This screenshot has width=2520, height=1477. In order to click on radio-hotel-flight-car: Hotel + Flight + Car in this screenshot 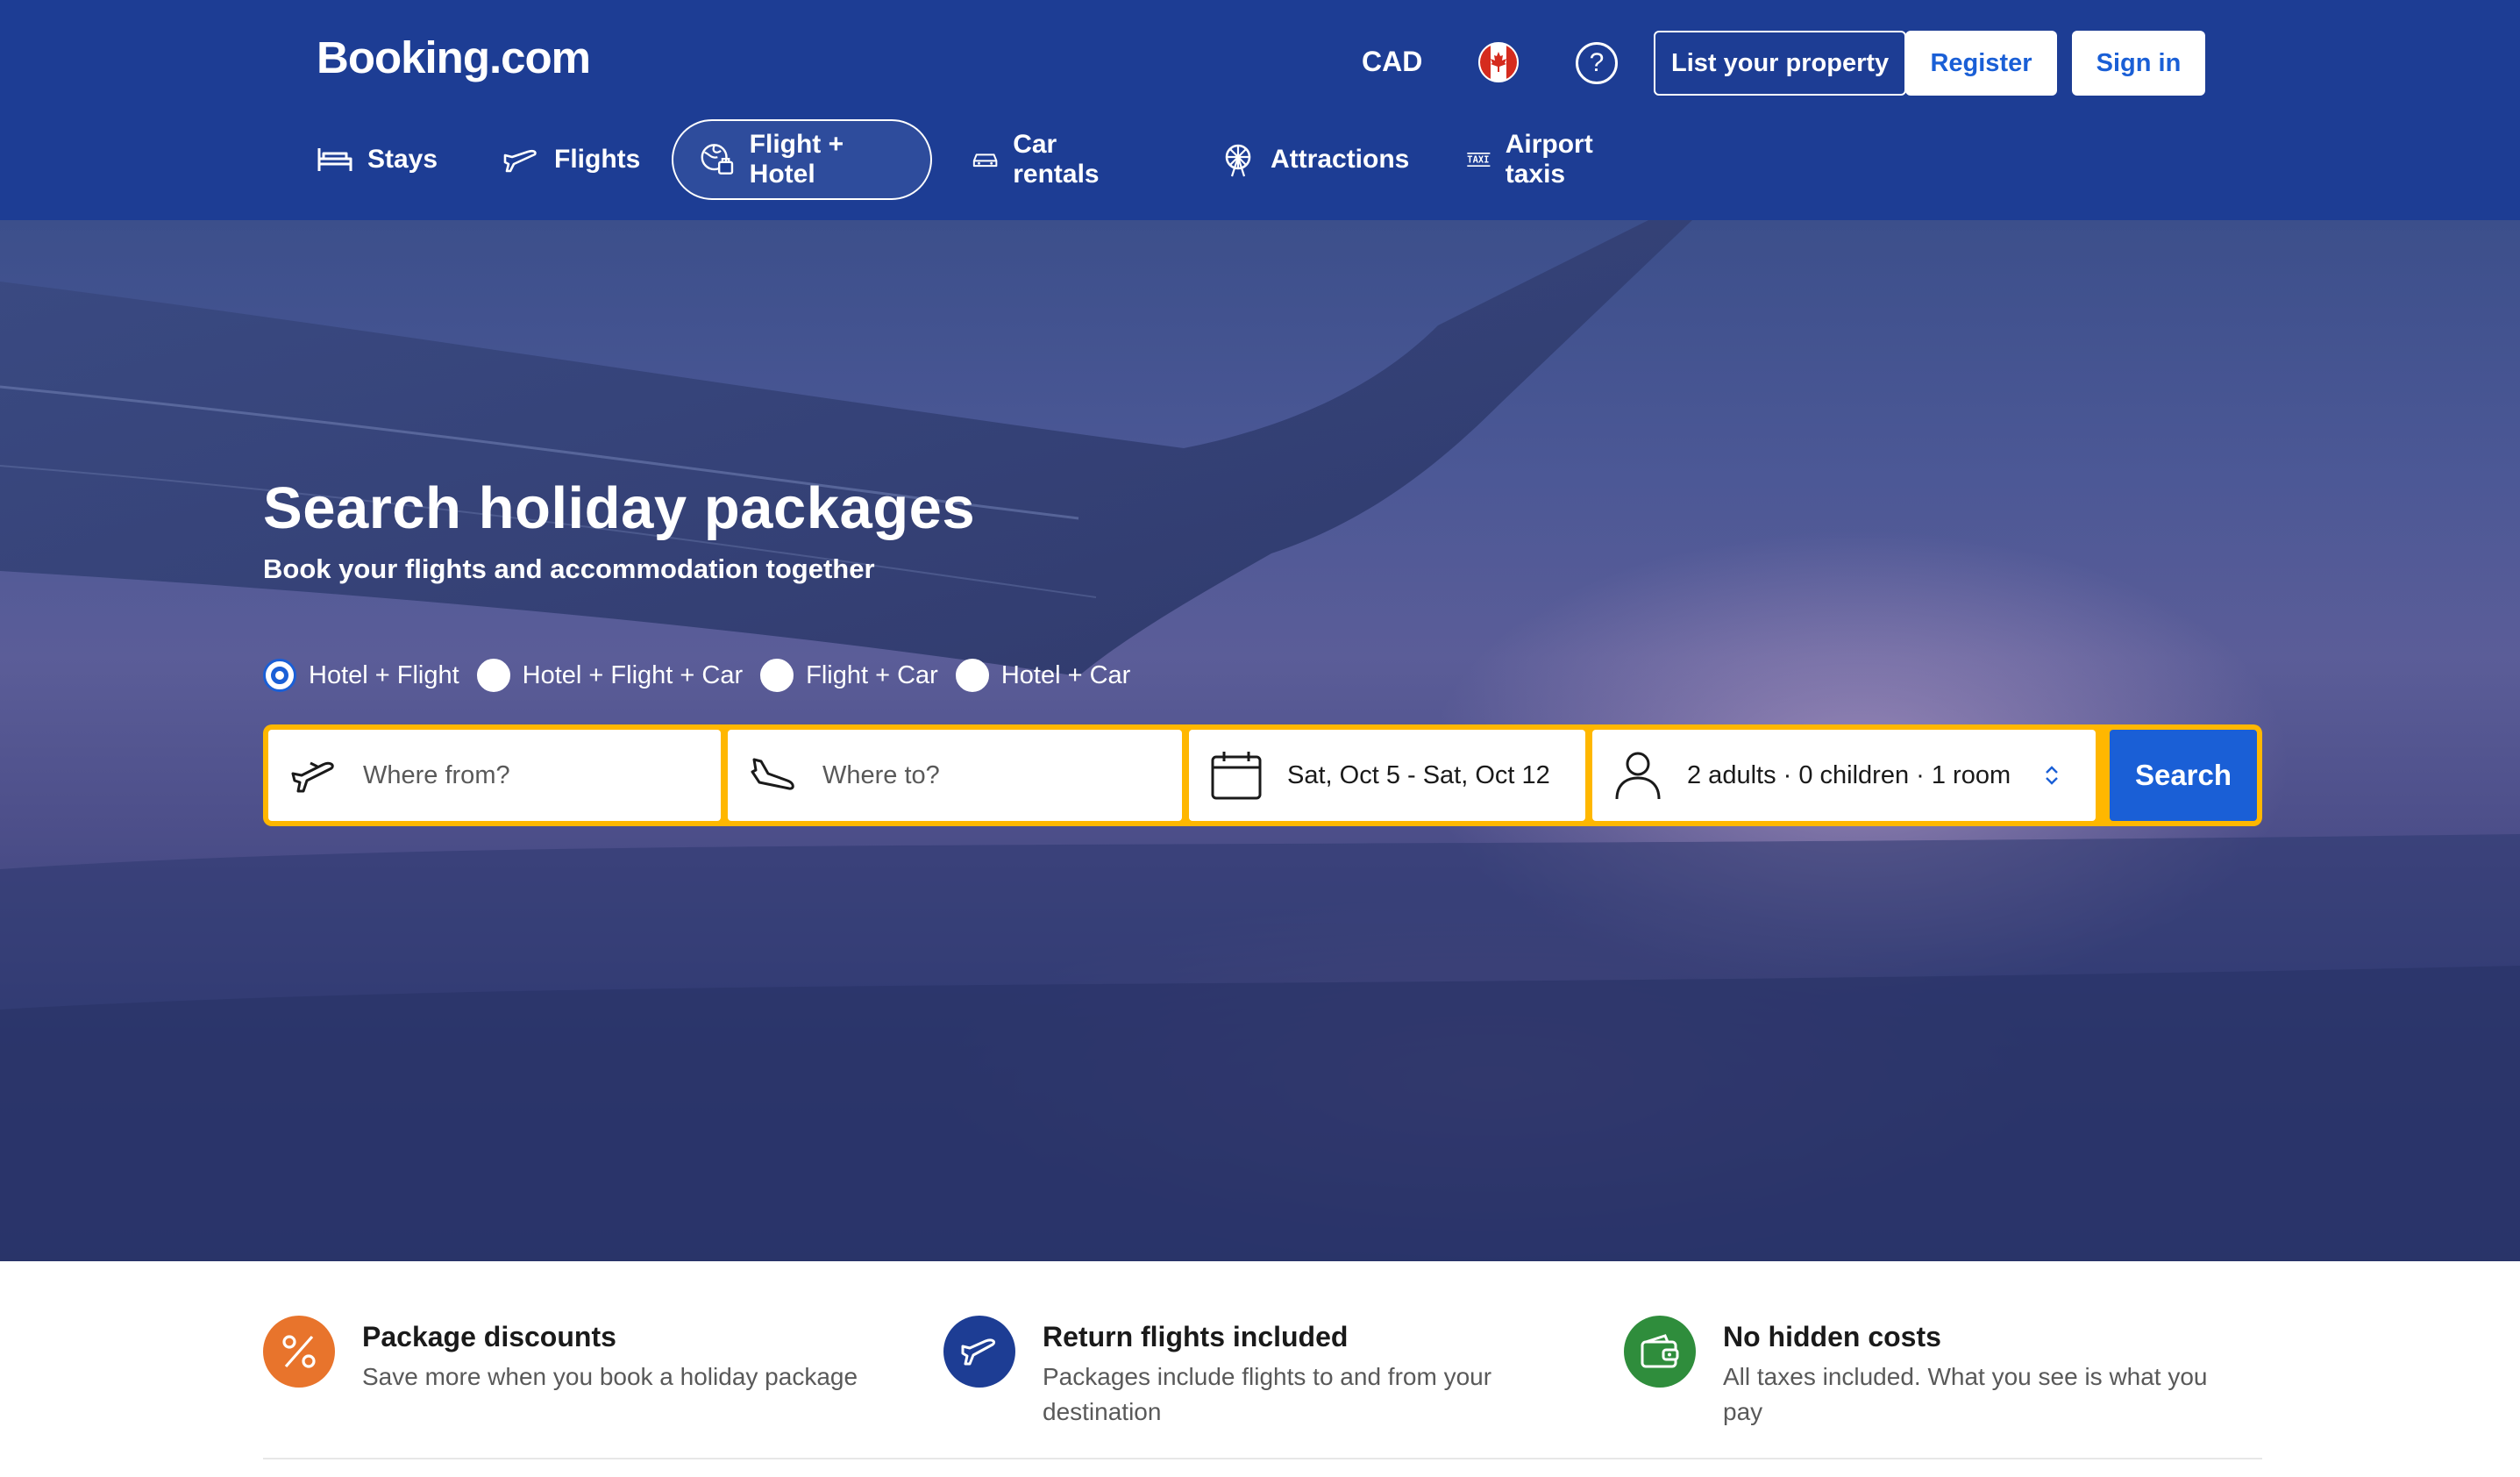, I will do `click(610, 675)`.